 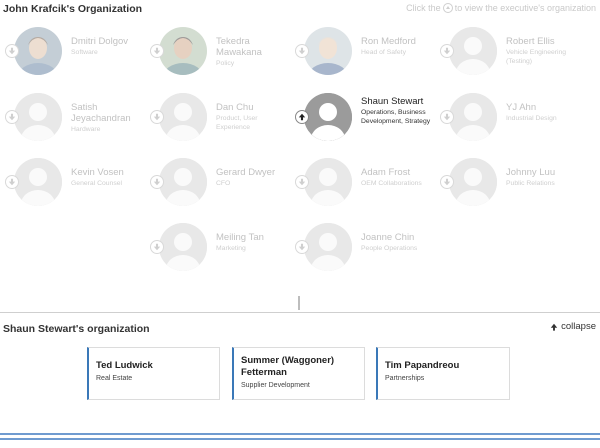 I want to click on executive-dan-chu: Dan Chu Product, User Experience, so click(x=217, y=121).